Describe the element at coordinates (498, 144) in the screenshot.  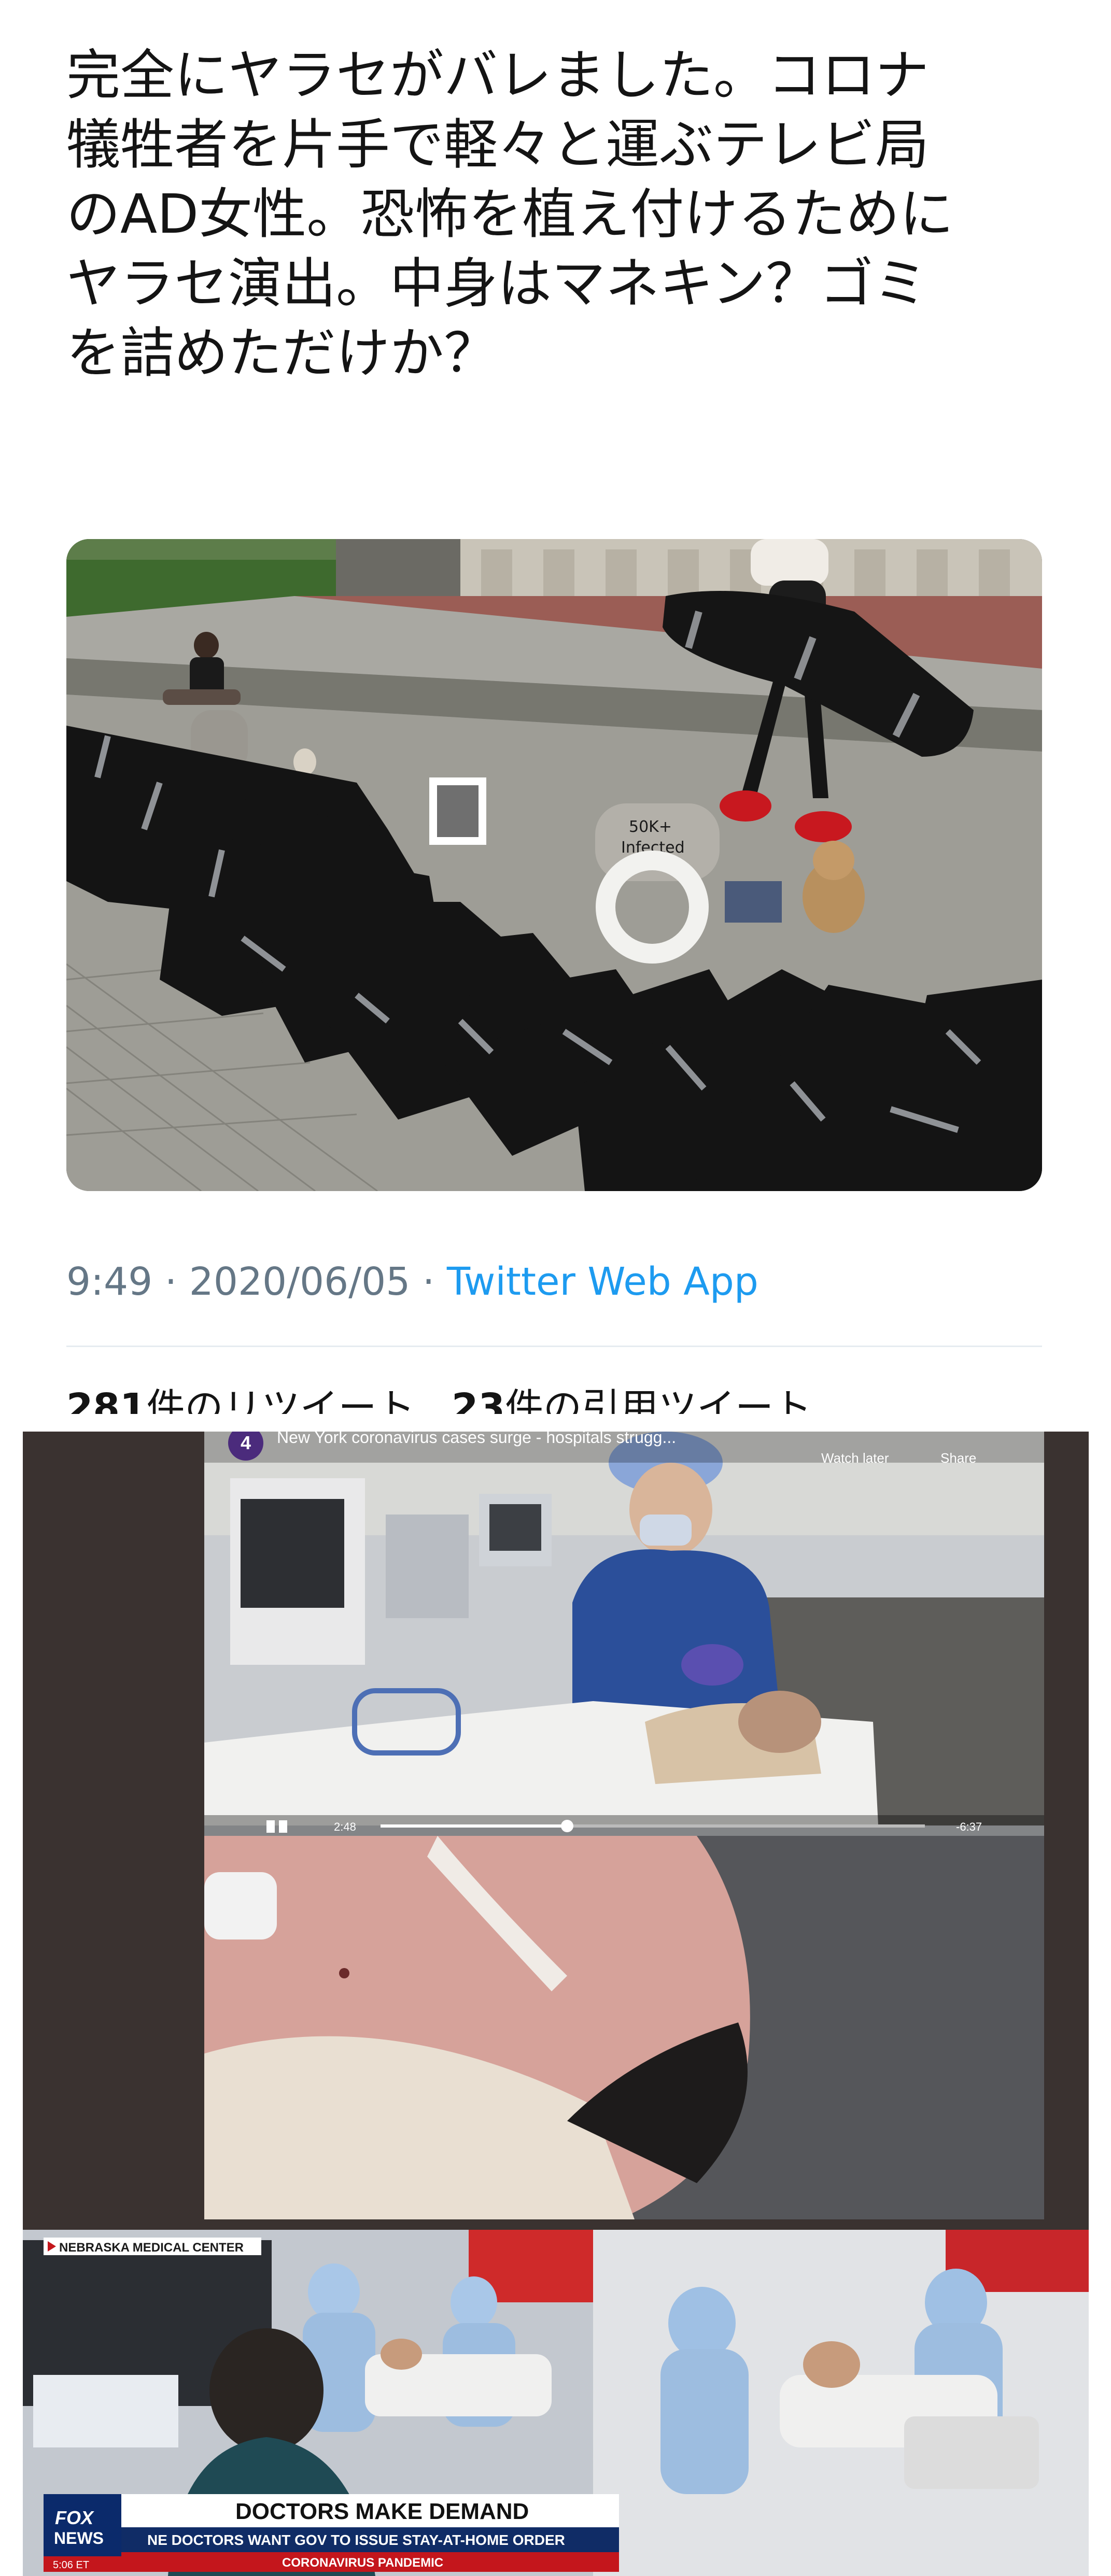
I see `tweet-text-line: 犠牲者を片手で軽々と運ぶテレビ局` at that location.